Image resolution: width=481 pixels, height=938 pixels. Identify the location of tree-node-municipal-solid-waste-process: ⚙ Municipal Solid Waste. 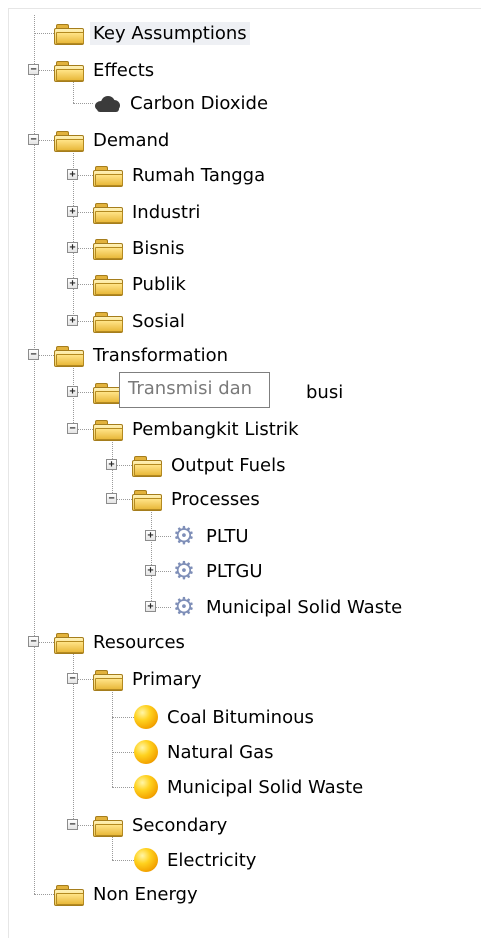
(288, 607).